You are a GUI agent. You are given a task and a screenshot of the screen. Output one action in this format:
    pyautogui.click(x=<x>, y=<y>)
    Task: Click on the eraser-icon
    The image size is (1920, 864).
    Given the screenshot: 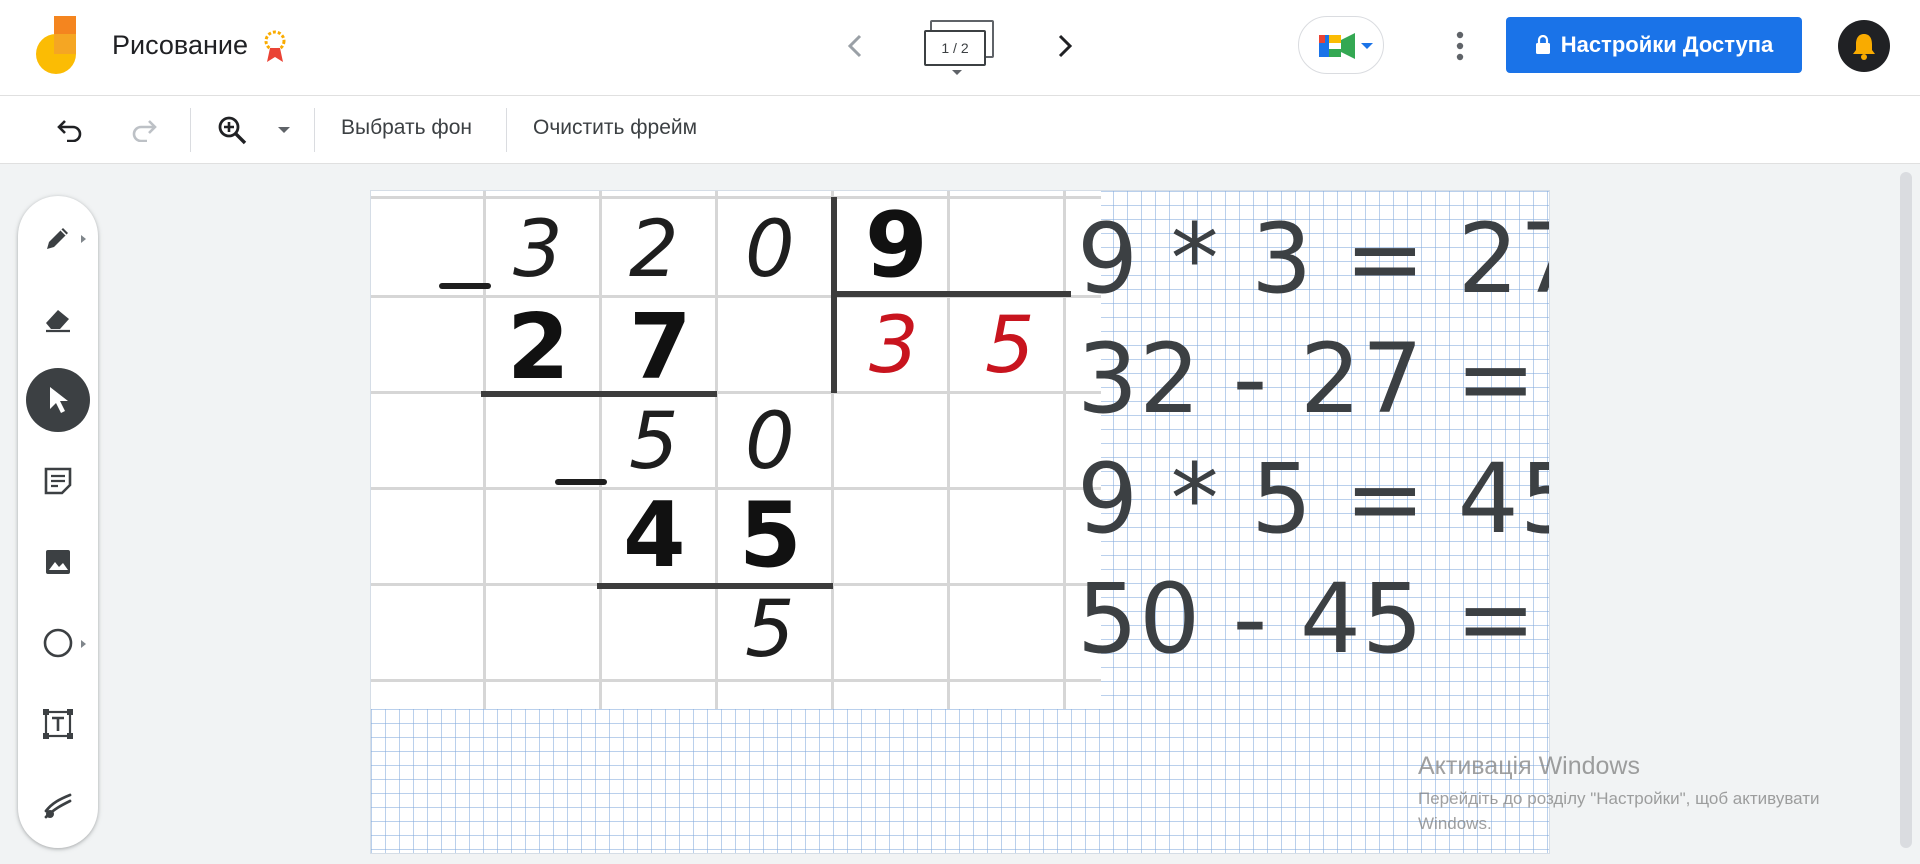 What is the action you would take?
    pyautogui.click(x=58, y=321)
    